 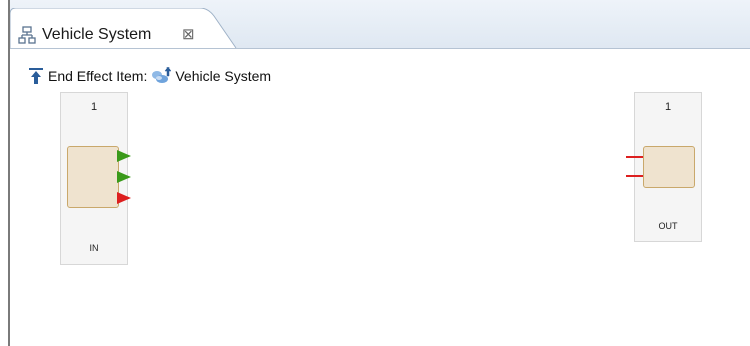 I want to click on out-block-port, so click(x=669, y=167).